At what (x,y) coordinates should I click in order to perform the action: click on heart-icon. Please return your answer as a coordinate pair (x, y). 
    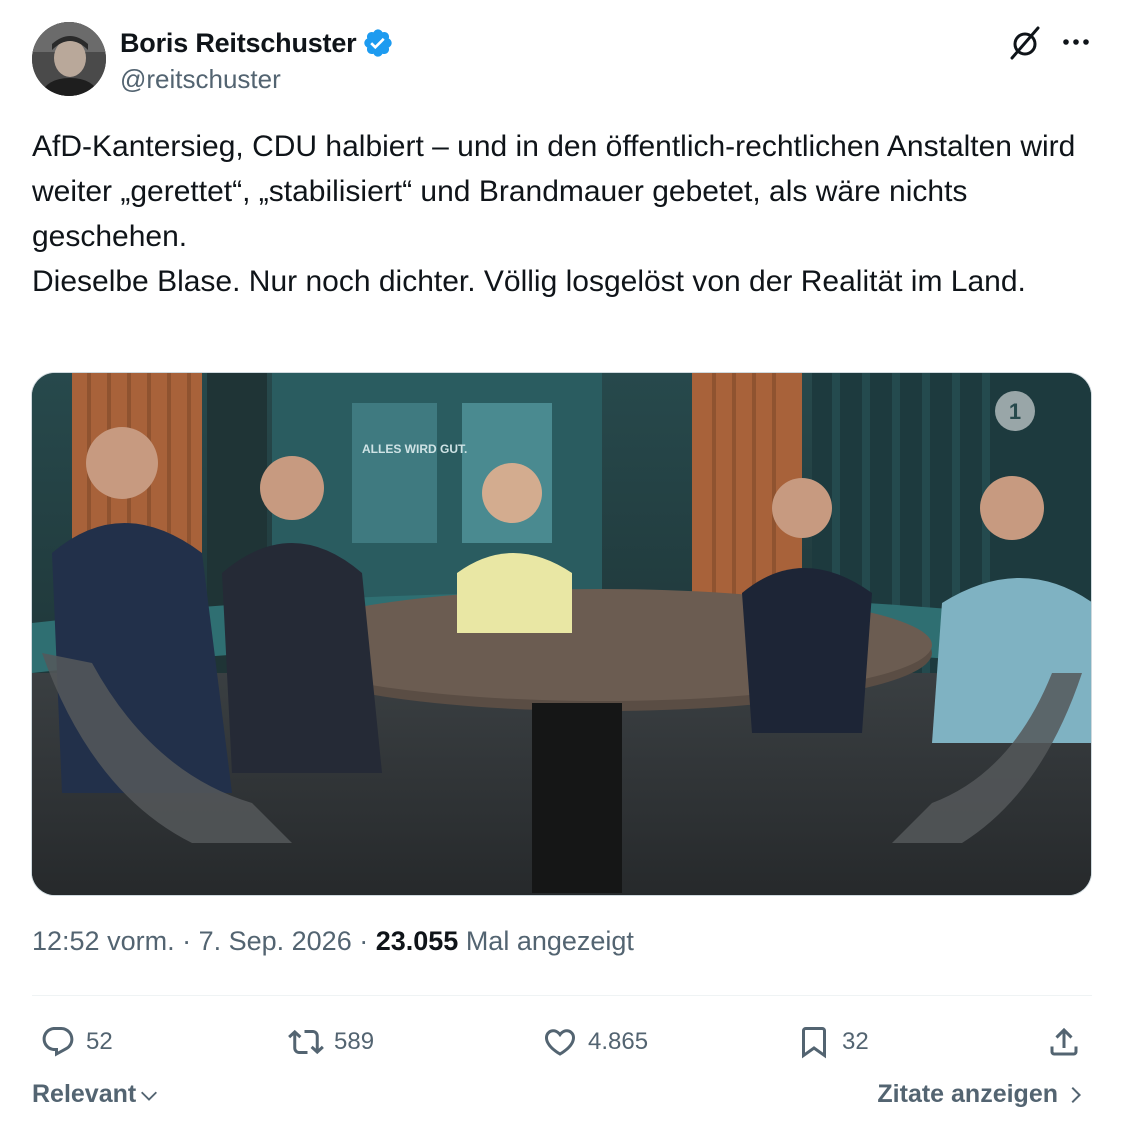
    Looking at the image, I should click on (560, 1042).